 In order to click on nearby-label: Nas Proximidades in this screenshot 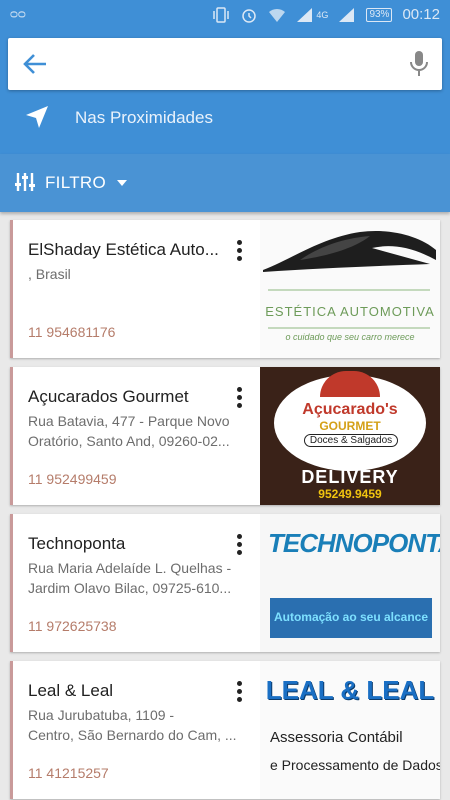, I will do `click(144, 117)`.